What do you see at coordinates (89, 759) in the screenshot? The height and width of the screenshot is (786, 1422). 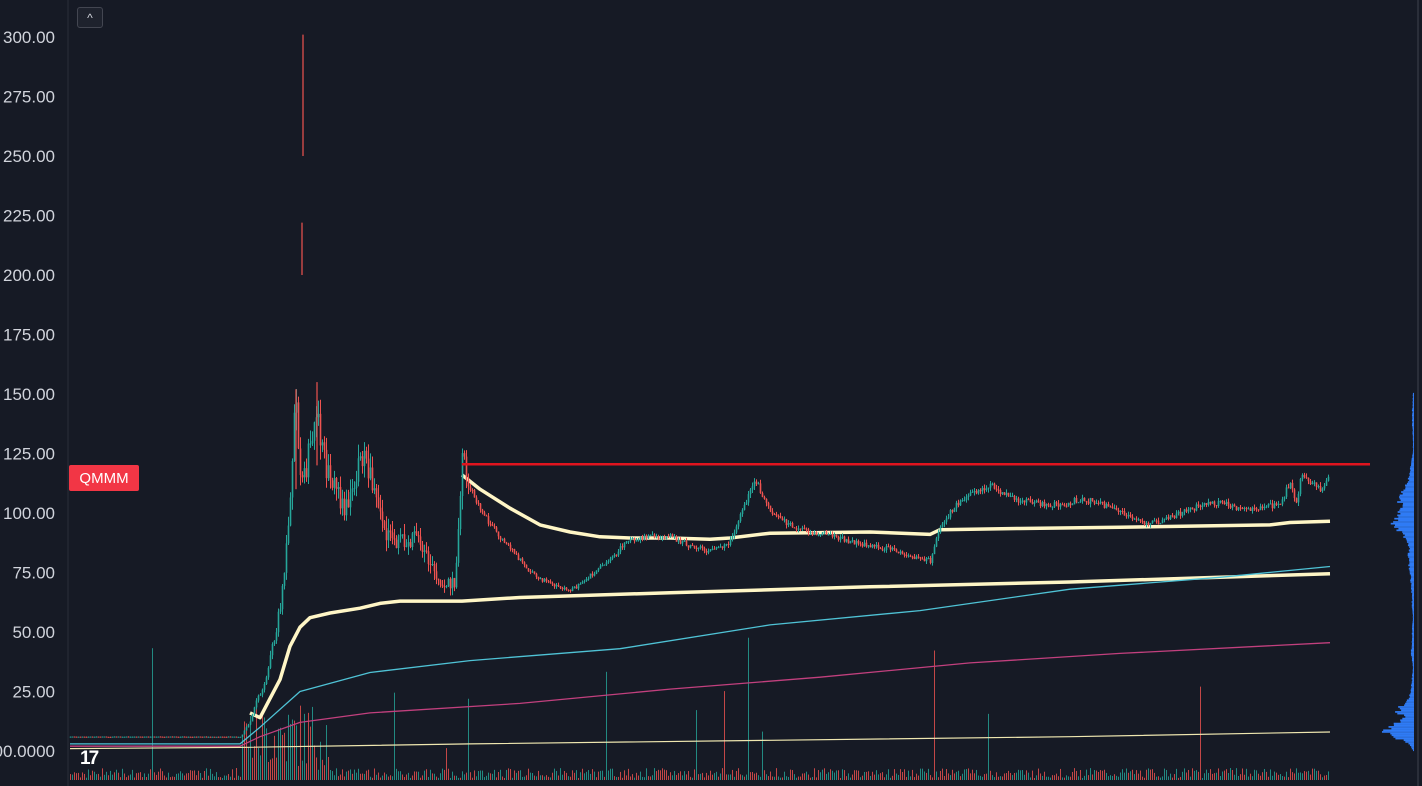 I see `tradingview-logo-icon: 17` at bounding box center [89, 759].